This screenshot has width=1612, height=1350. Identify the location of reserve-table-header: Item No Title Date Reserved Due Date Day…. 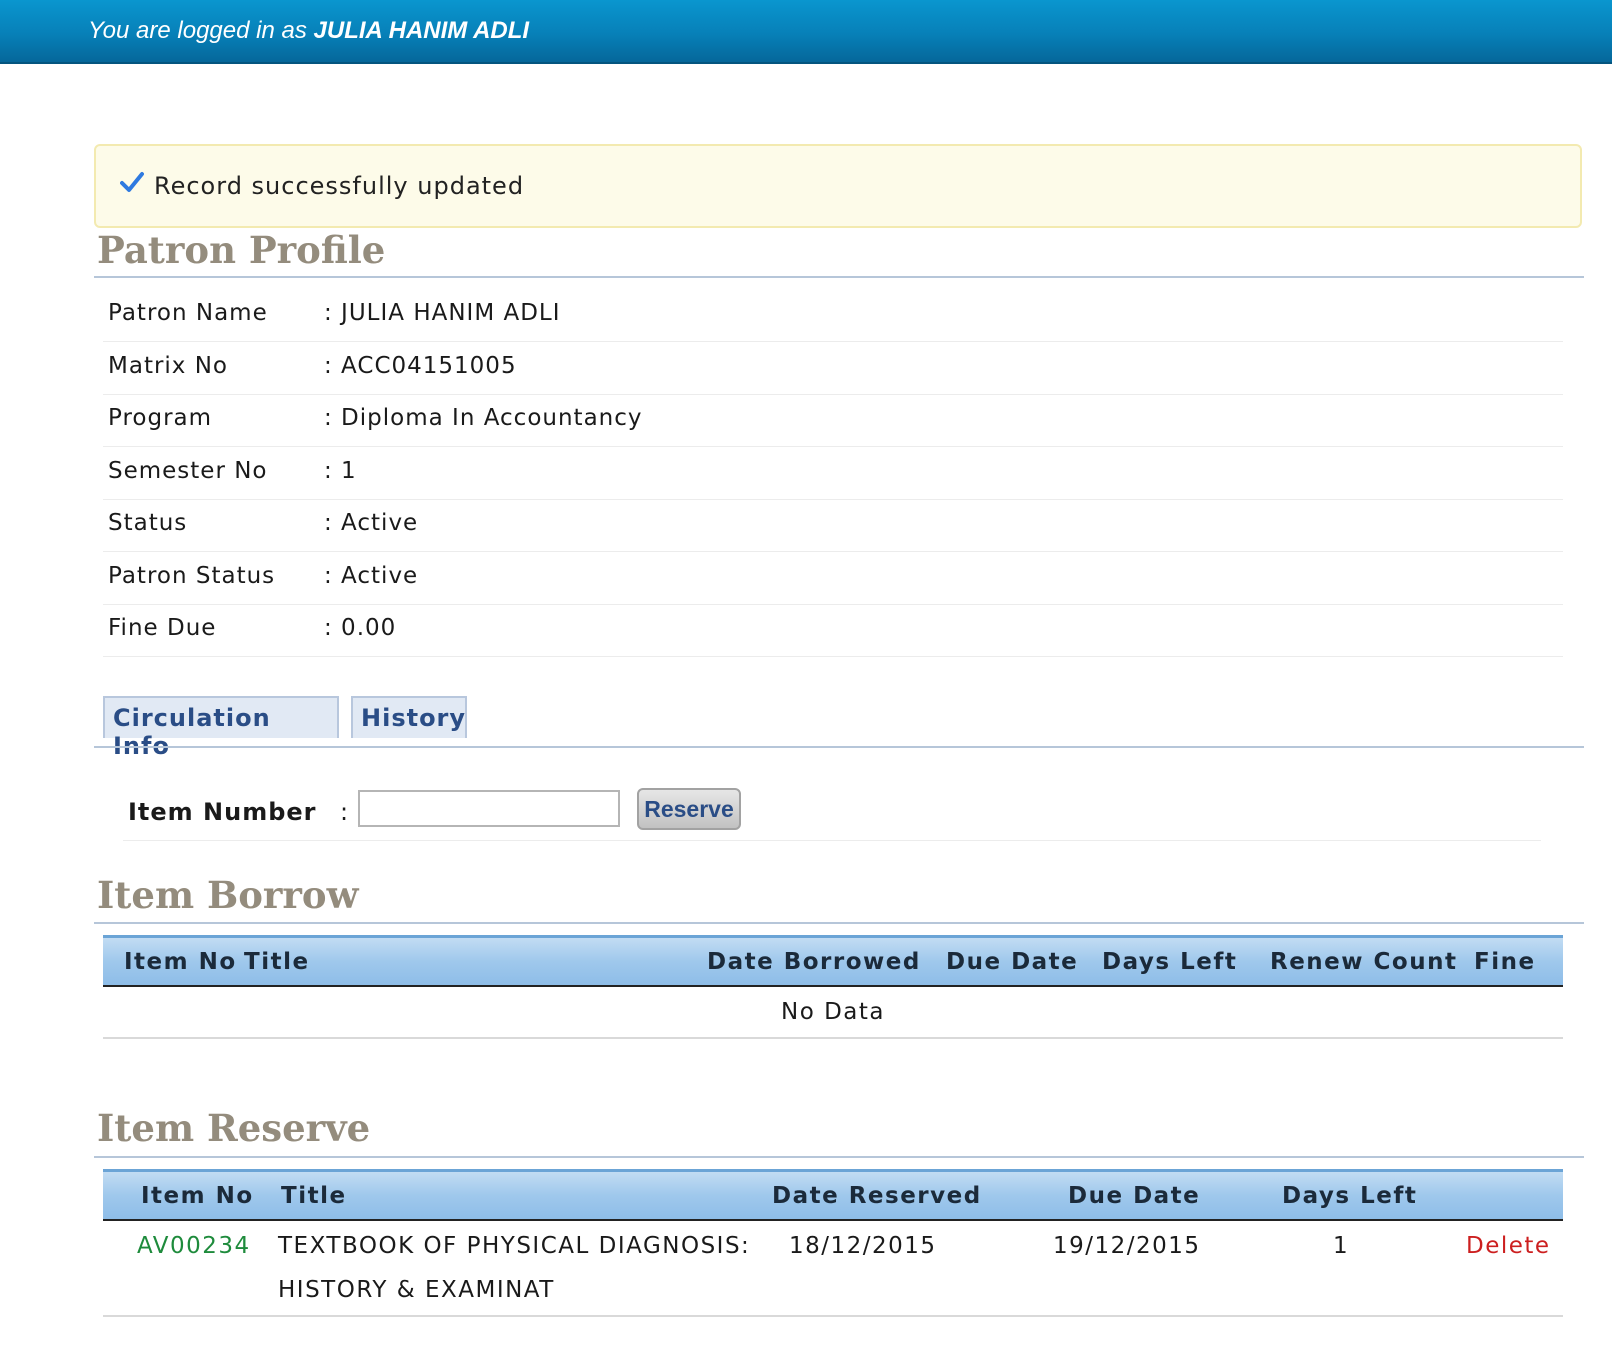
(833, 1195).